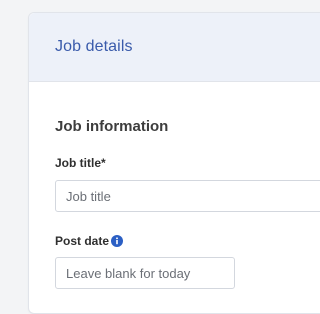 This screenshot has height=314, width=320. Describe the element at coordinates (94, 46) in the screenshot. I see `card-title: Job details` at that location.